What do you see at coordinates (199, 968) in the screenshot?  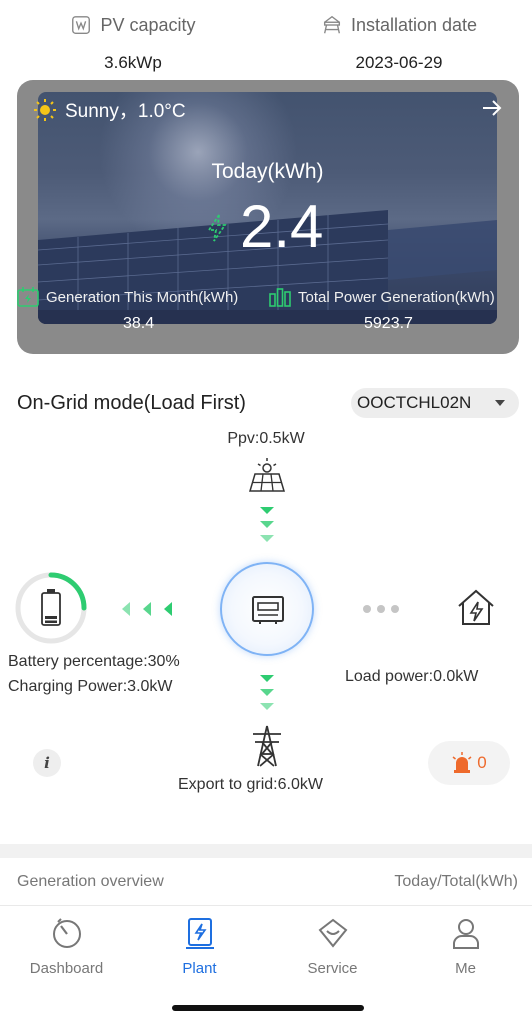 I see `tab-label: Plant` at bounding box center [199, 968].